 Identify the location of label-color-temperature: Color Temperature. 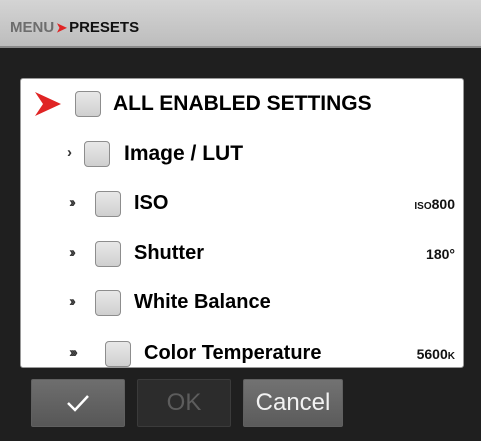
(233, 353).